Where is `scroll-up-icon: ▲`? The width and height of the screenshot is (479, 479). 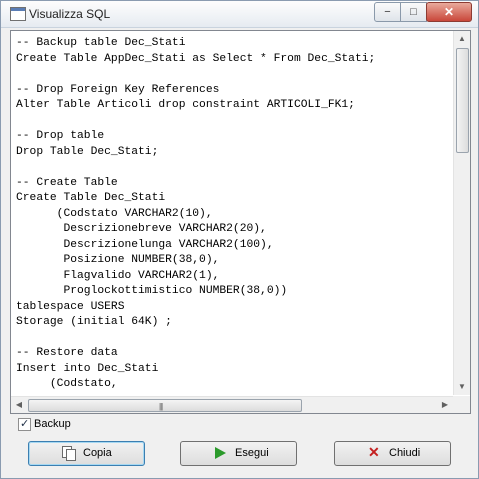
scroll-up-icon: ▲ is located at coordinates (462, 39).